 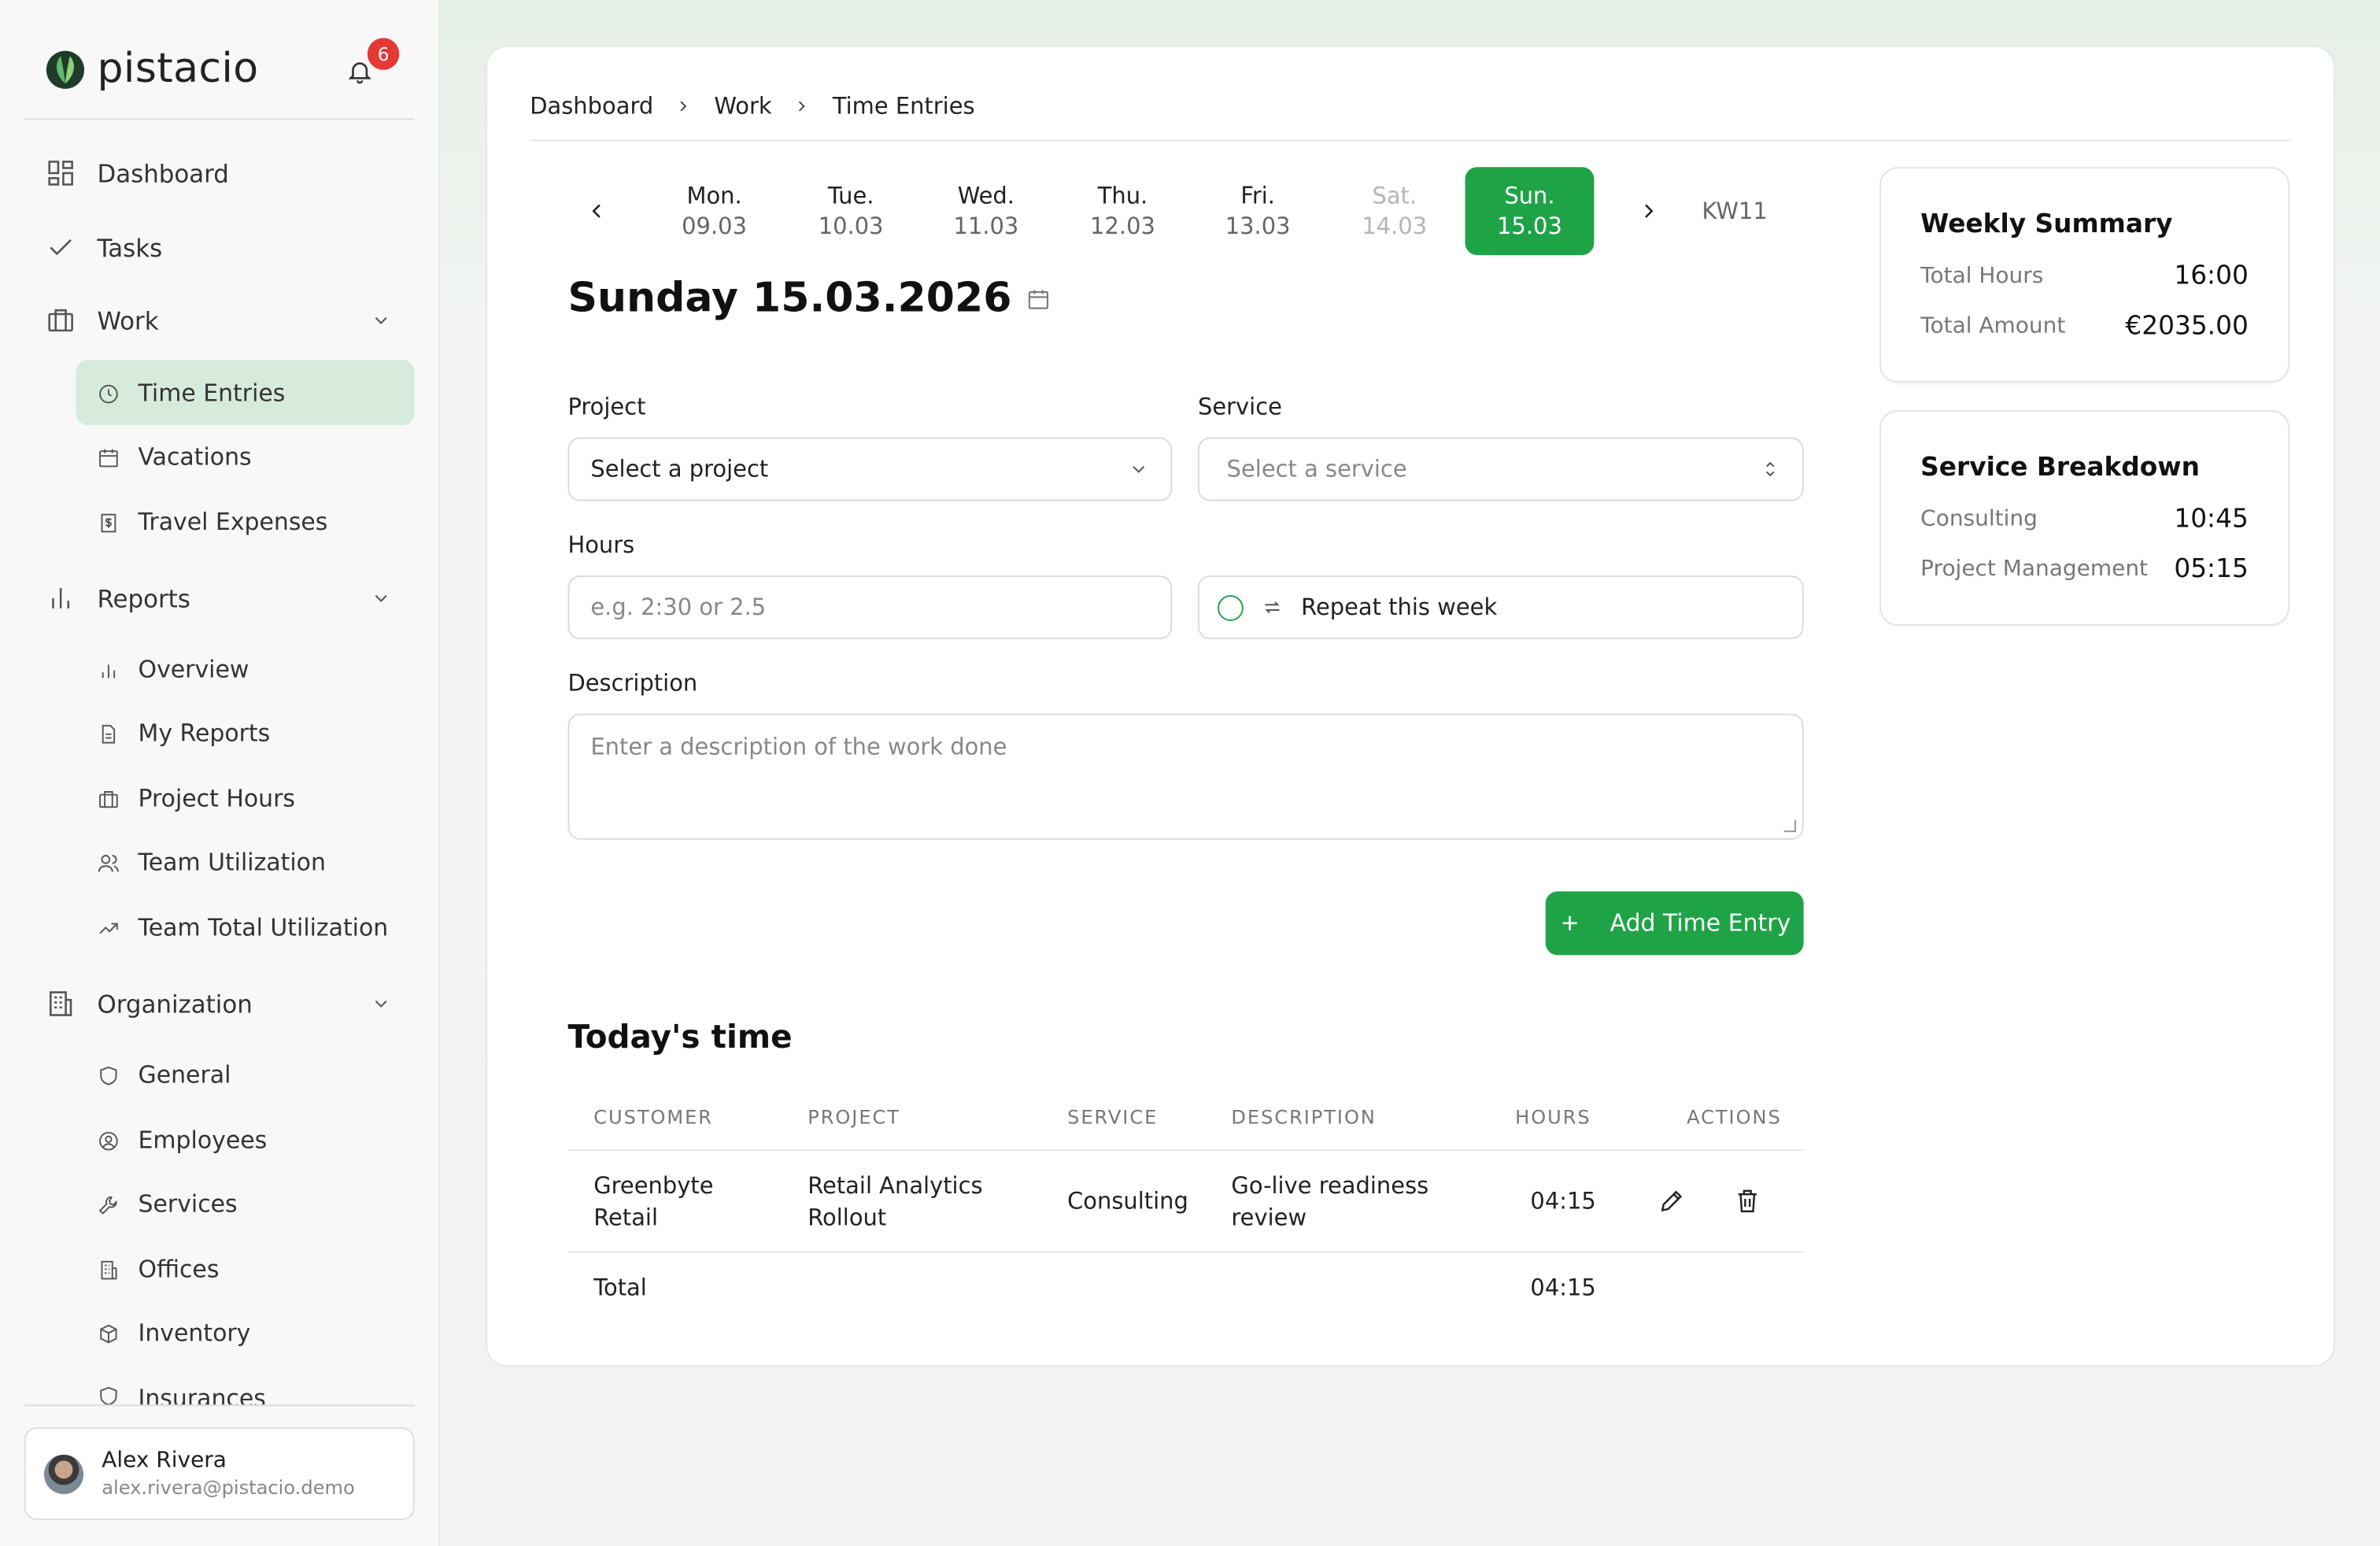 I want to click on user-profile-card: Alex Rivera alex.rivera@pistacio.demo, so click(x=219, y=1473).